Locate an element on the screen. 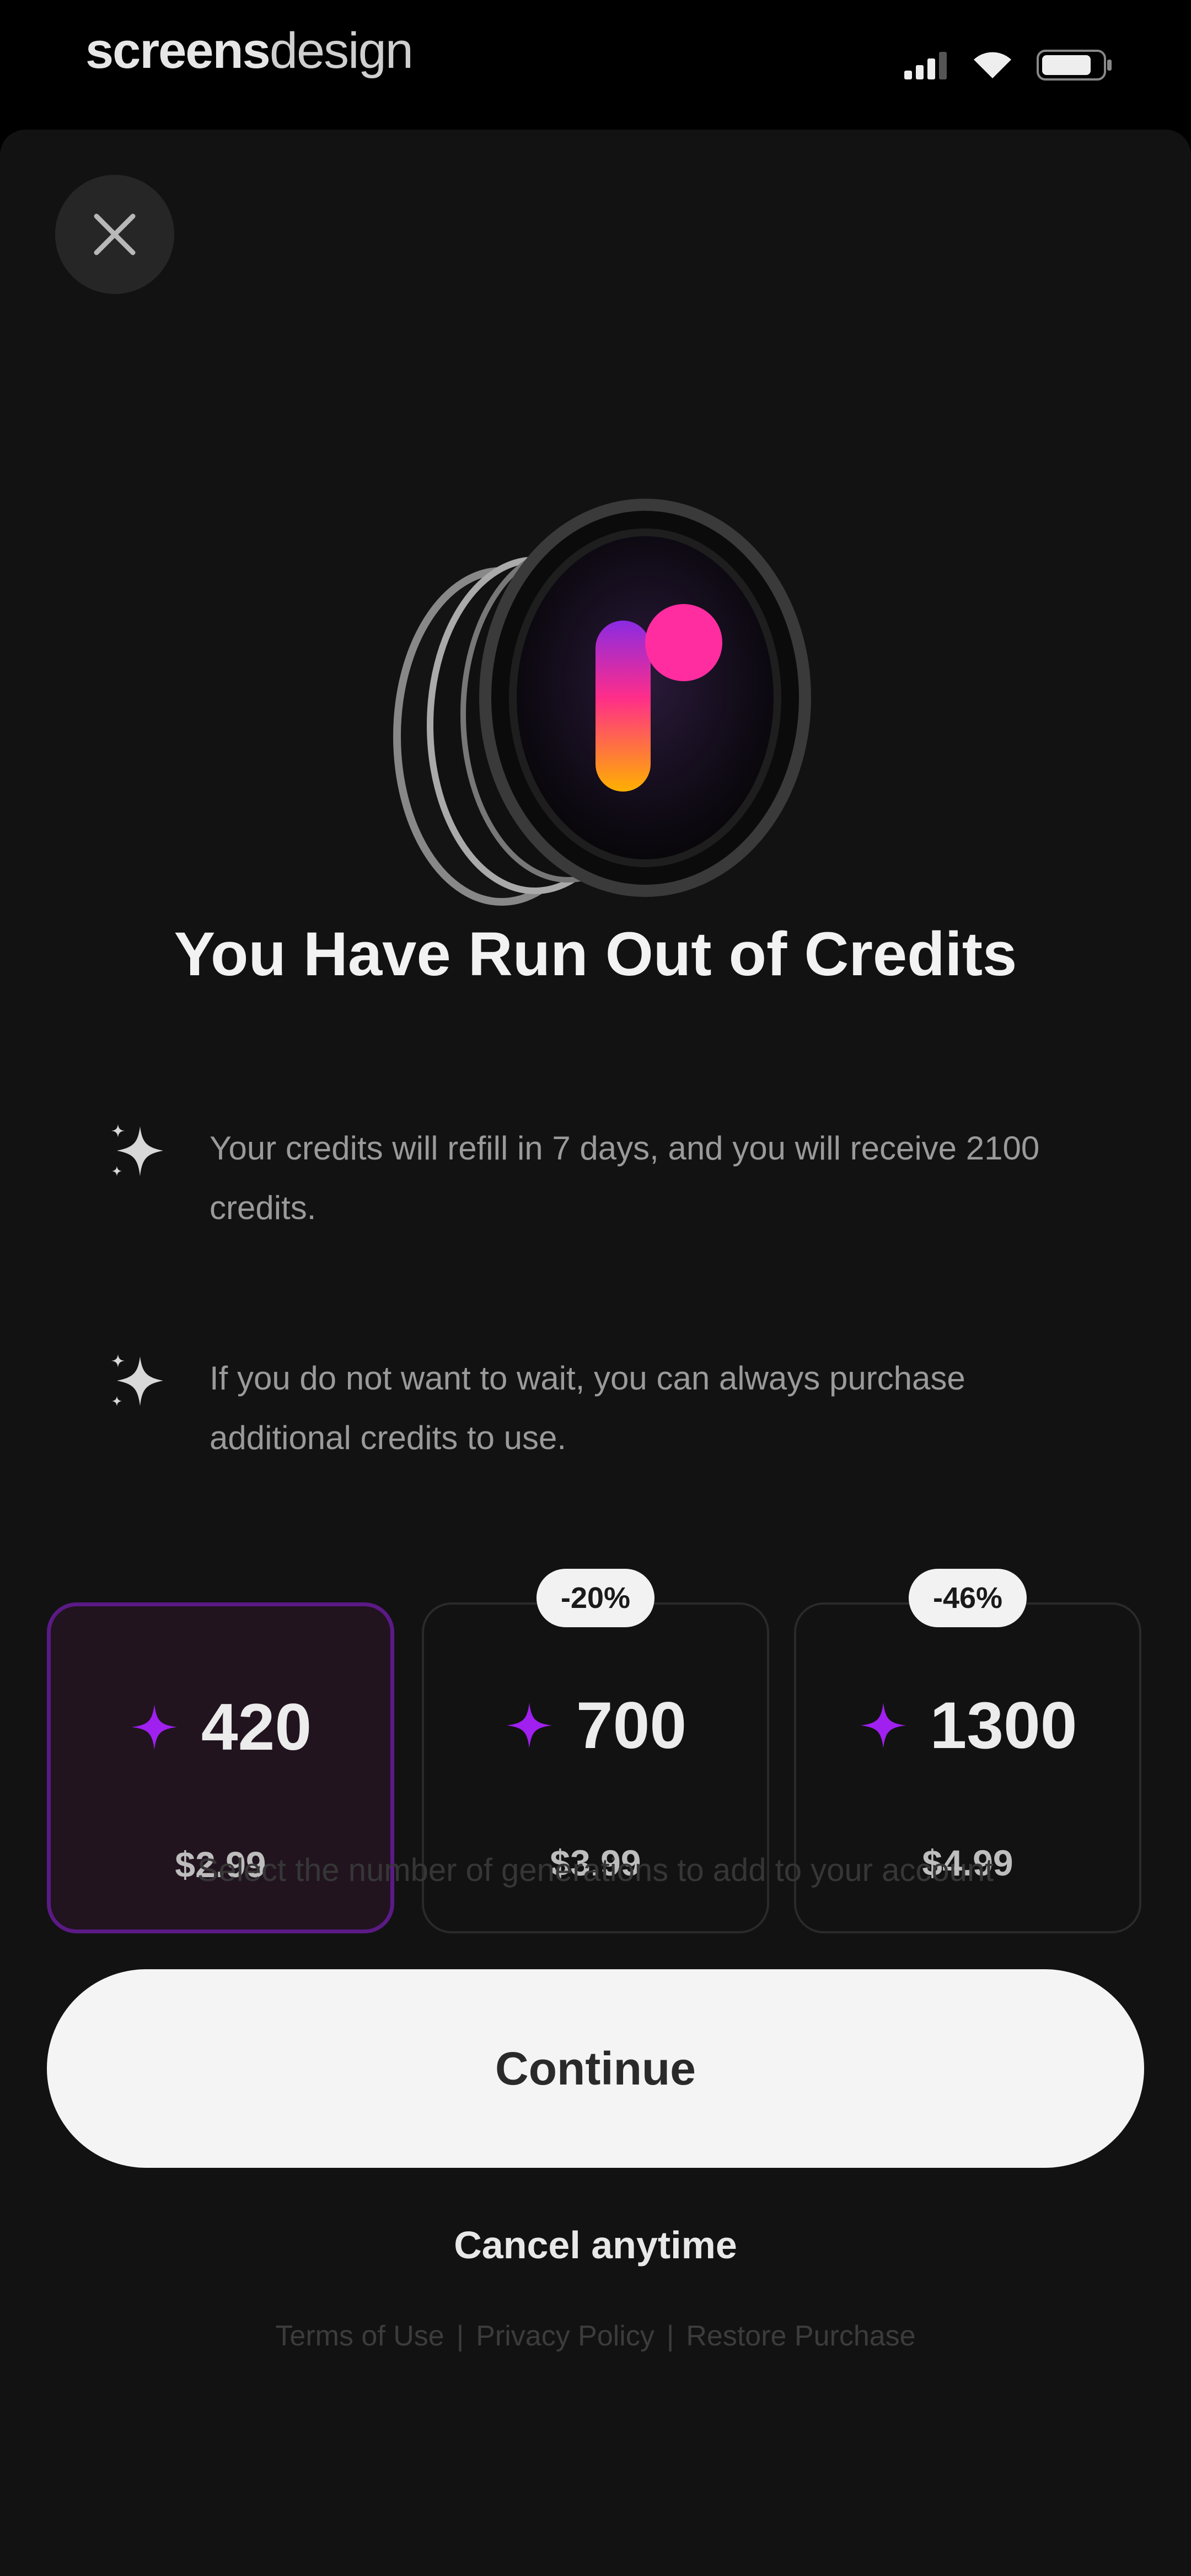 This screenshot has height=2576, width=1191. discount-badge: -46% is located at coordinates (967, 1598).